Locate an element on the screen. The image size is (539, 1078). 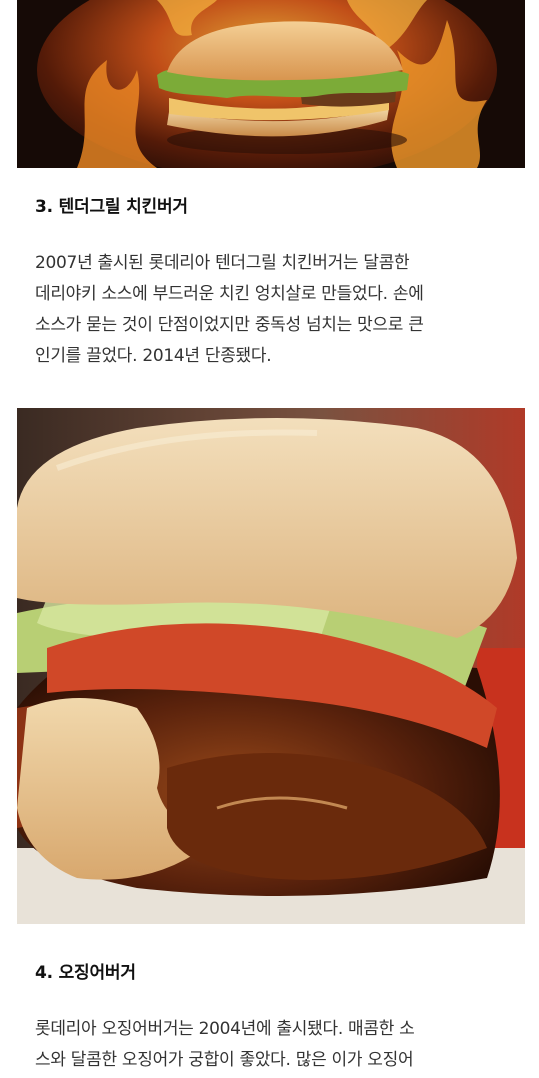
paragraph-line: 데리야키 소스에 부드러운 치킨 엉치살로 만들었다. 손에 is located at coordinates (229, 294).